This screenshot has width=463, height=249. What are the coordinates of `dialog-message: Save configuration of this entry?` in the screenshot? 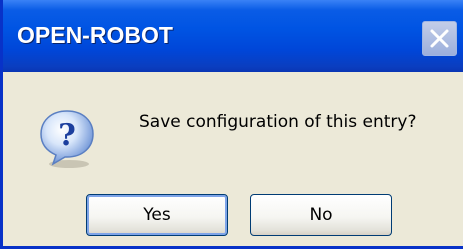 It's located at (278, 122).